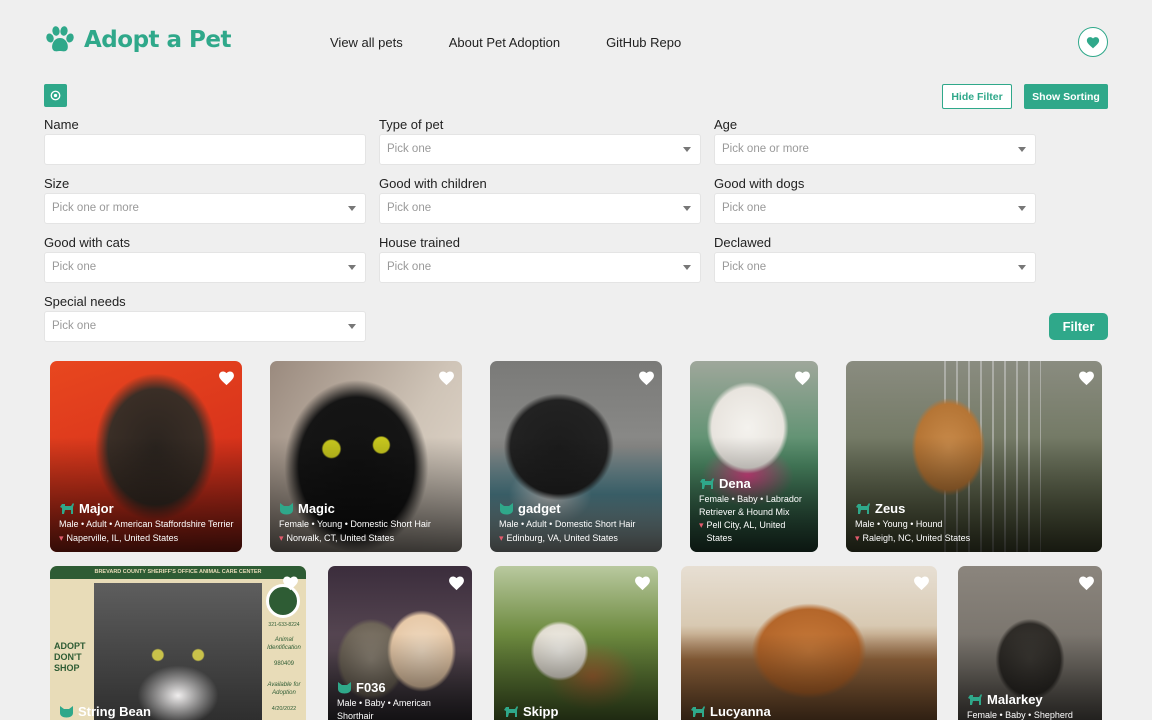 The width and height of the screenshot is (1152, 720). I want to click on good-with-dogs-select: Pick one, so click(875, 208).